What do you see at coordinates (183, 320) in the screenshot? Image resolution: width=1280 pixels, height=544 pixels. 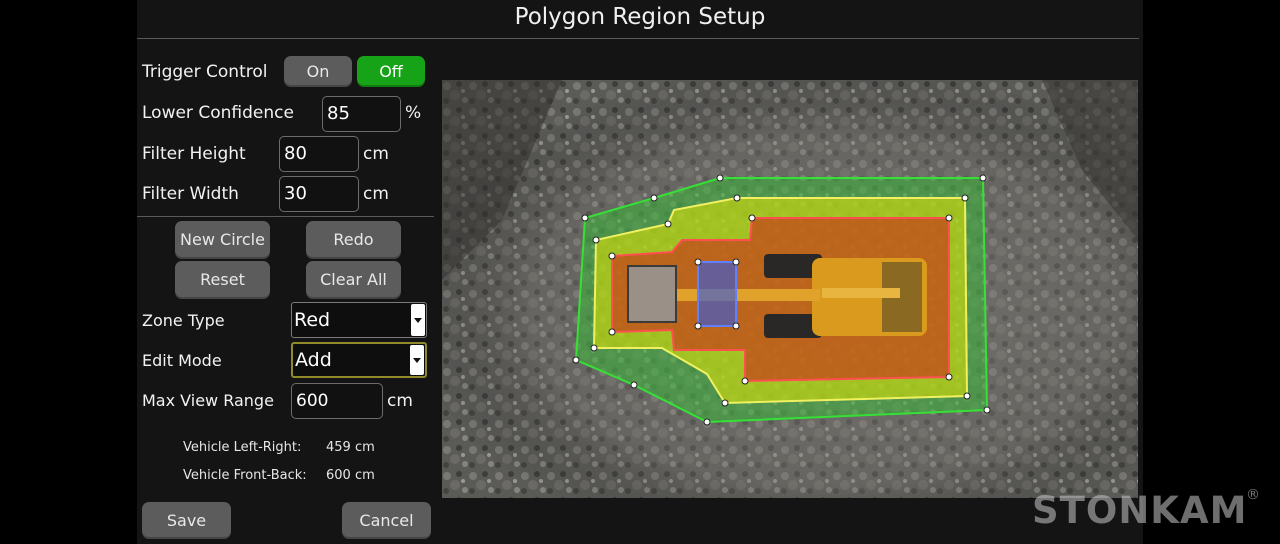 I see `zone-type-label: Zone Type` at bounding box center [183, 320].